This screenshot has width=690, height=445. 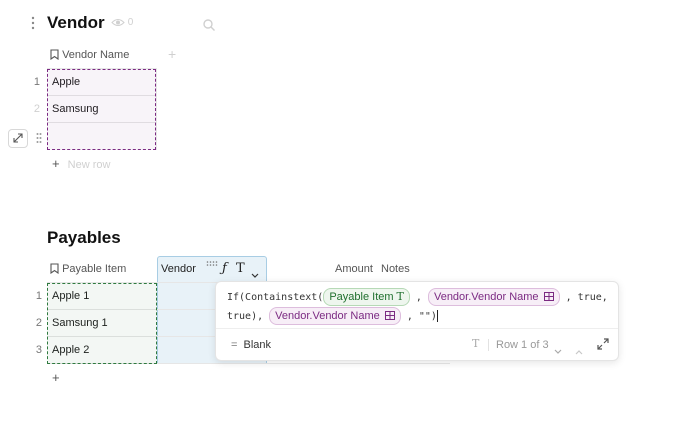 I want to click on plus-icon: +, so click(x=56, y=163).